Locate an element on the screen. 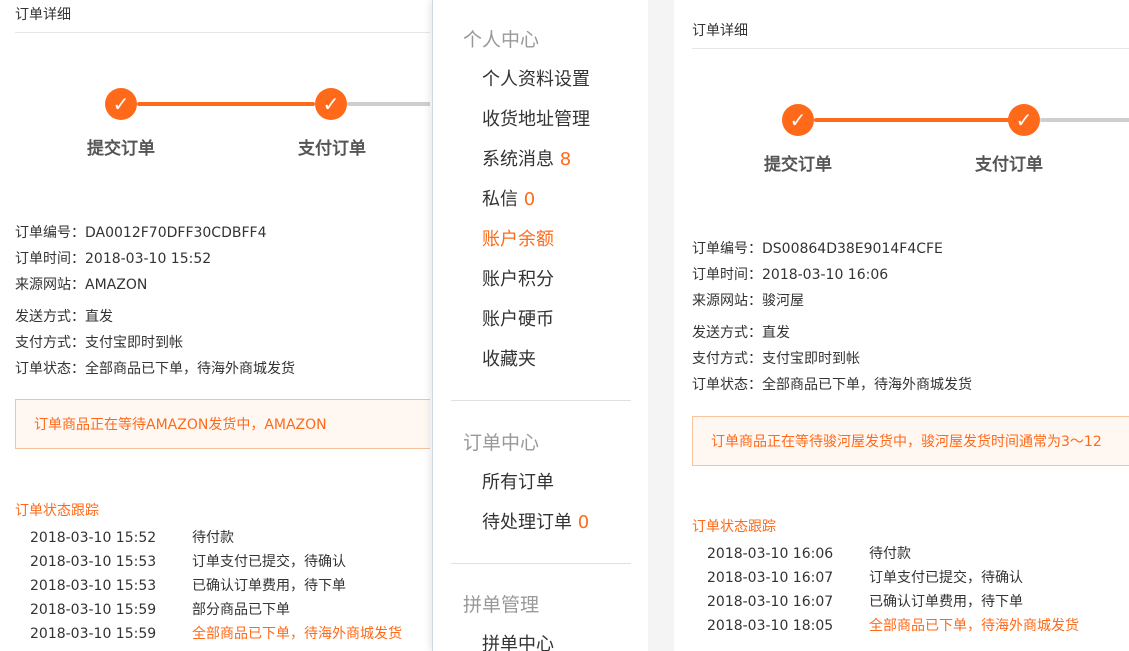 This screenshot has height=651, width=1129. menu-item-private-messages: 私信 0 is located at coordinates (508, 198).